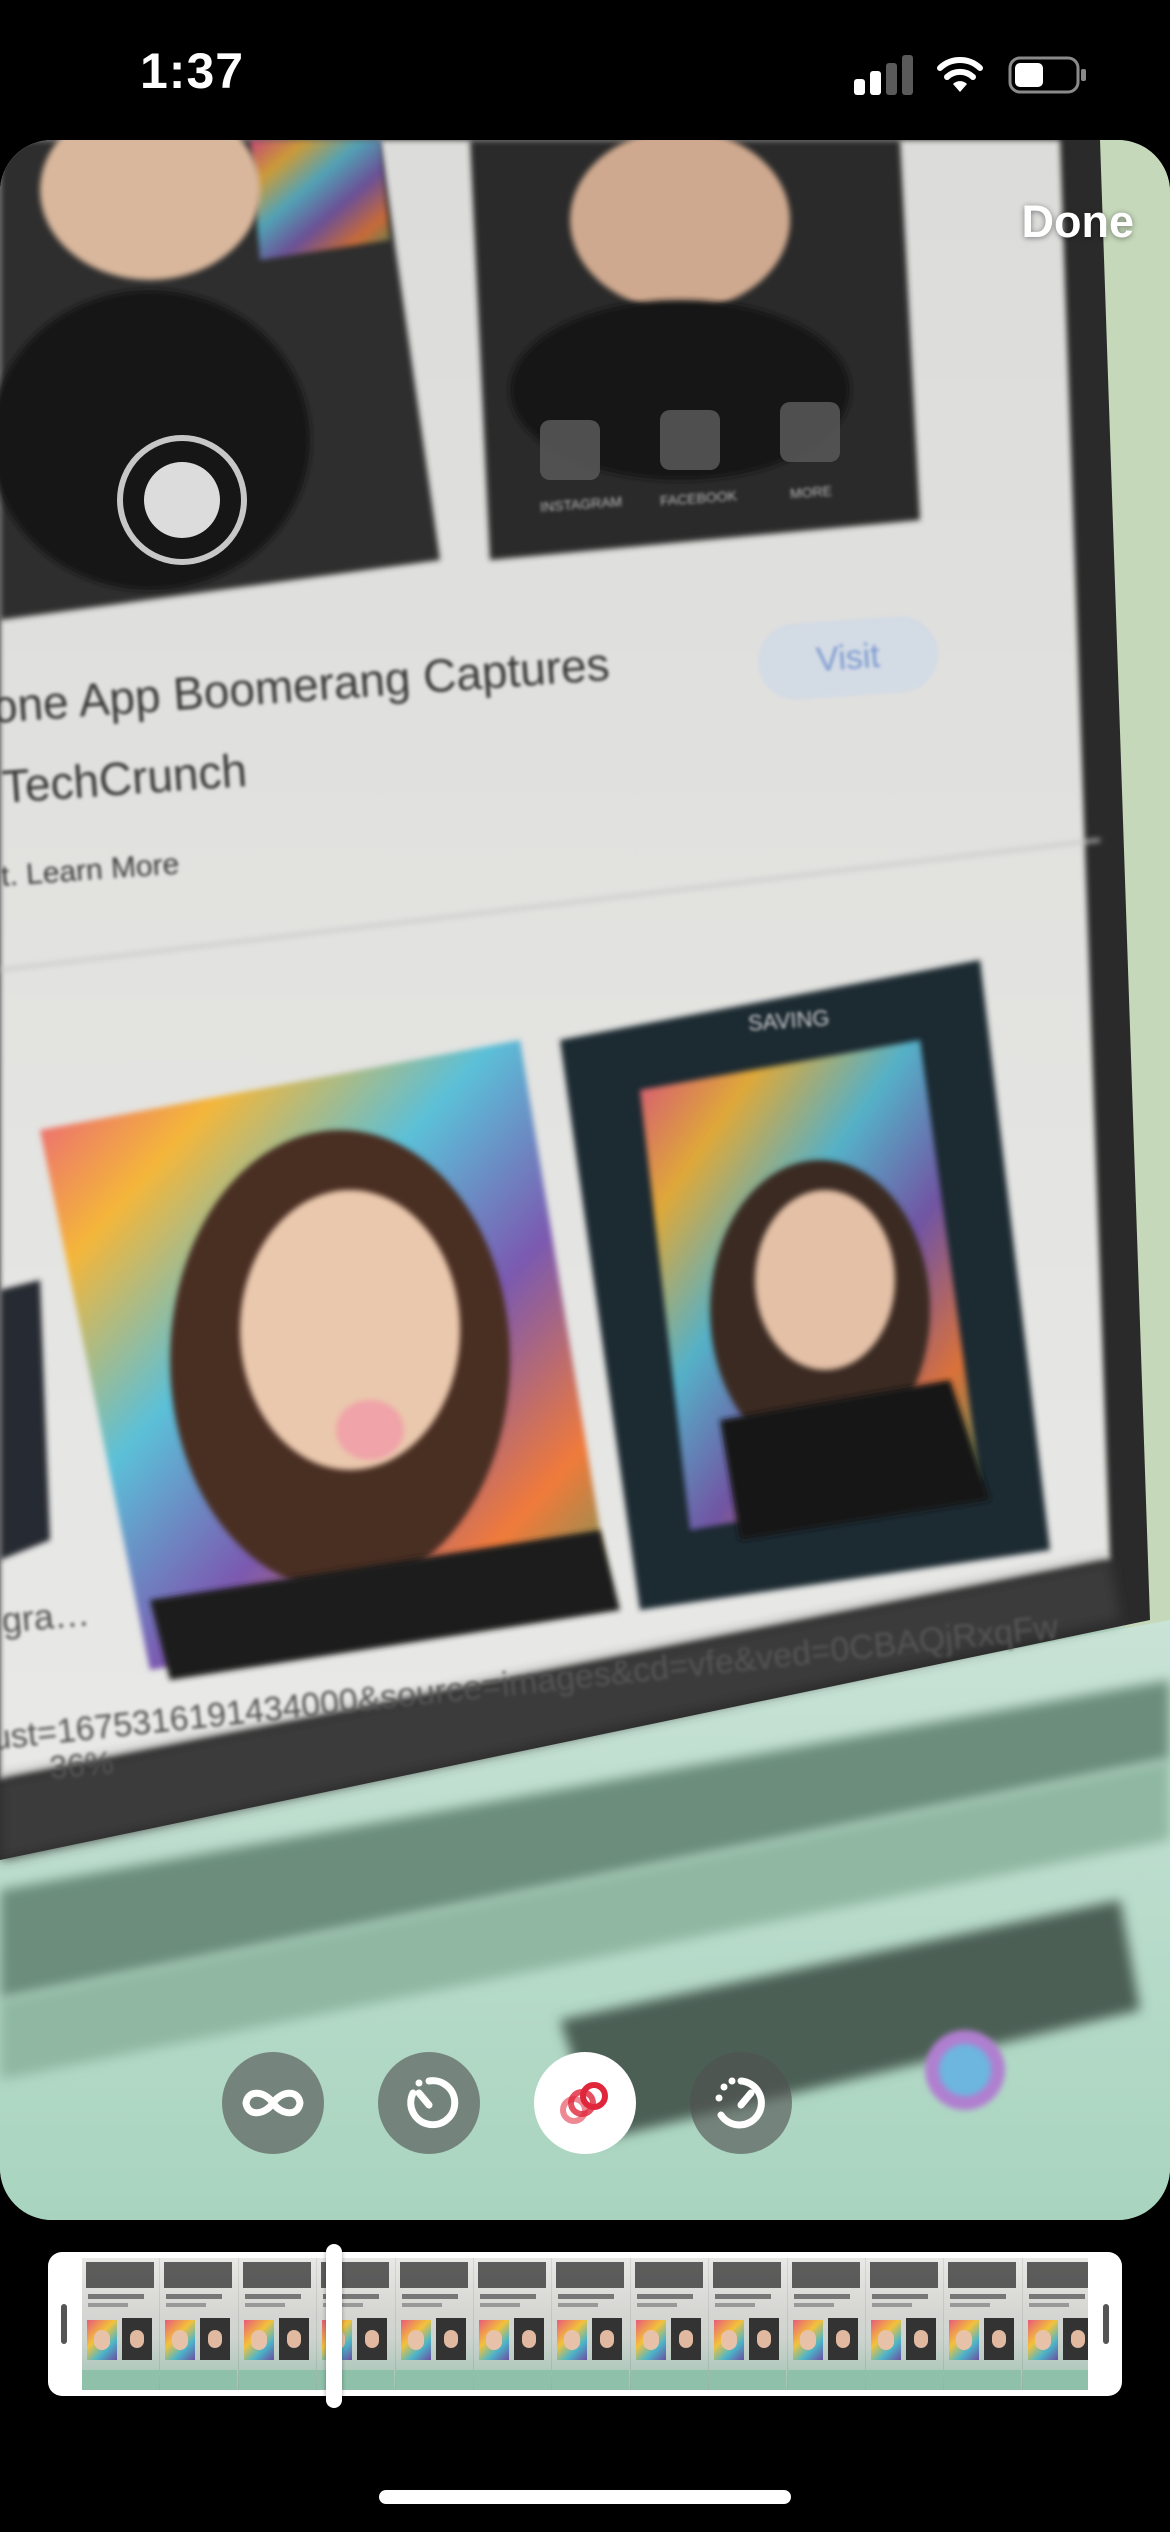 The width and height of the screenshot is (1170, 2532). I want to click on echo-icon, so click(584, 2103).